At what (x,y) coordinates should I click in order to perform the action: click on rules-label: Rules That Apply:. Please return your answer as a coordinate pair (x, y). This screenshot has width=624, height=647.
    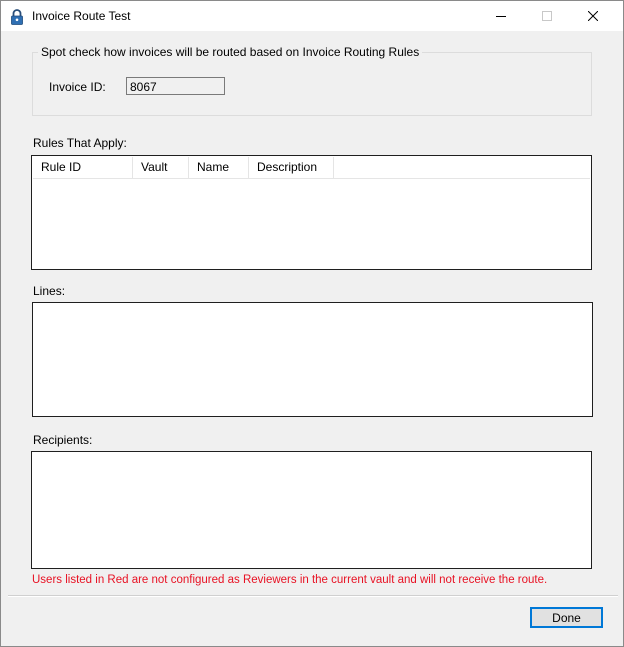
    Looking at the image, I should click on (80, 143).